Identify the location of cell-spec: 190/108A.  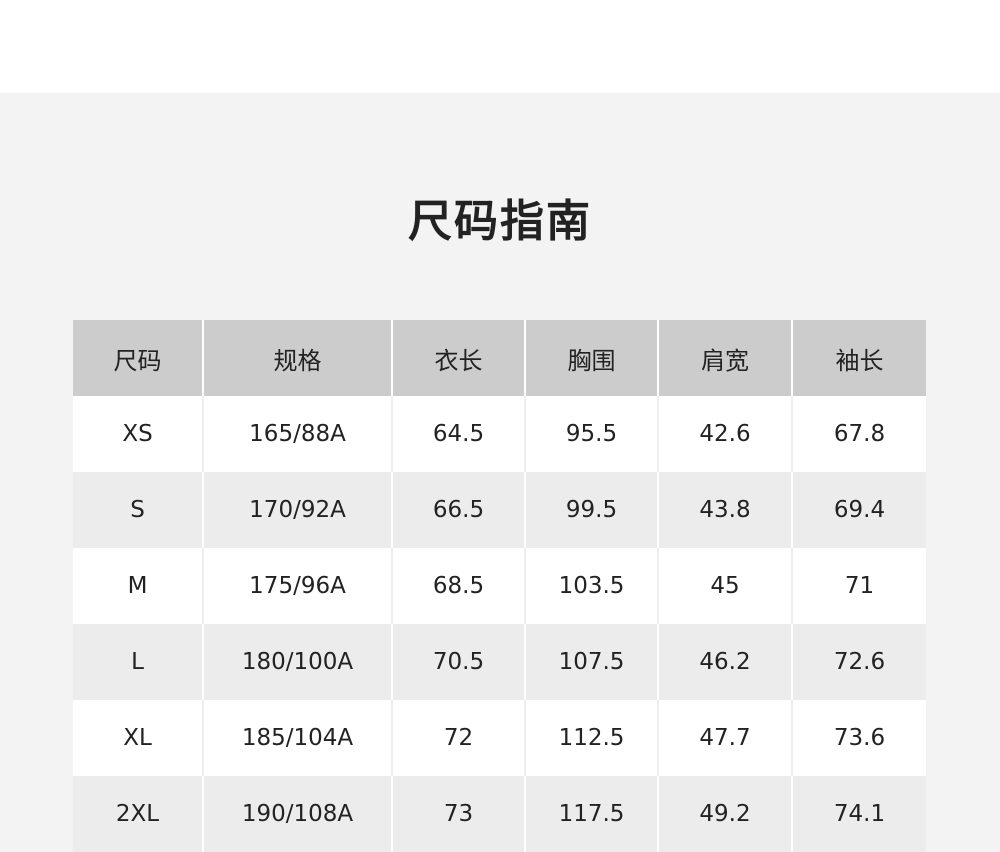
(298, 814).